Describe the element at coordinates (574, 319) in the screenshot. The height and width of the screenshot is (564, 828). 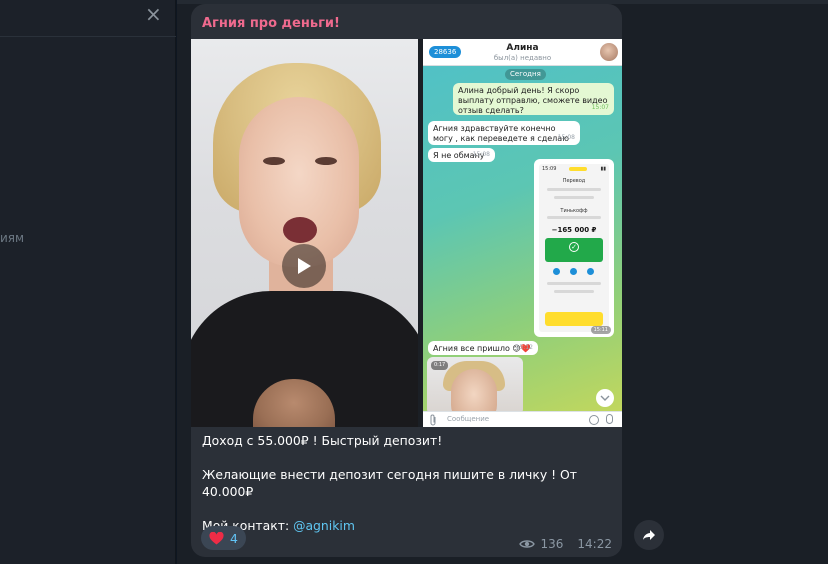
I see `receipt-yellow-button` at that location.